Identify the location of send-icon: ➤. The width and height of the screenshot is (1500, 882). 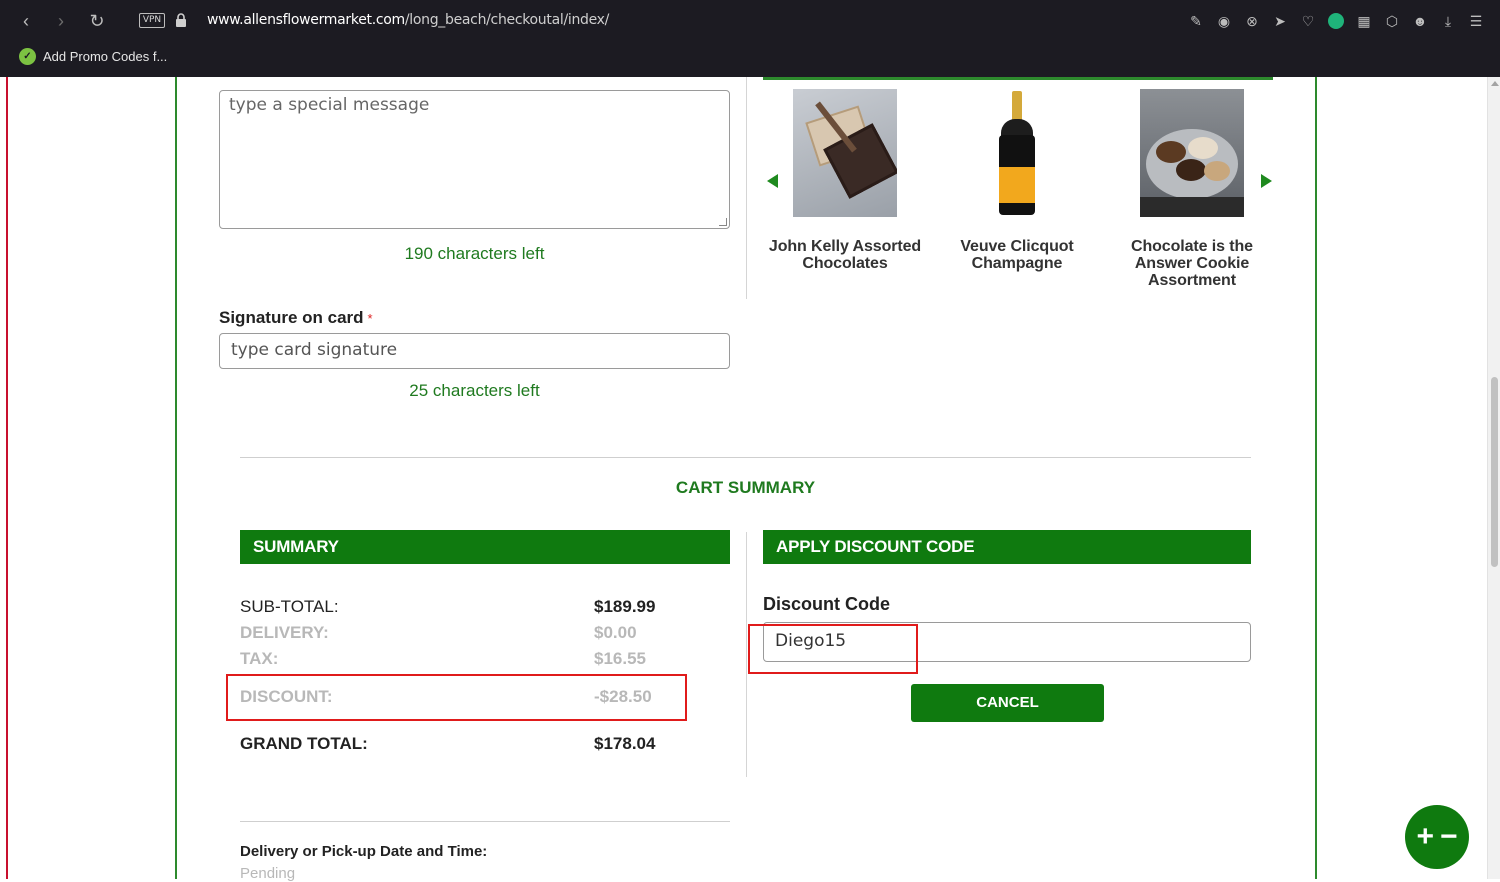
(1280, 21).